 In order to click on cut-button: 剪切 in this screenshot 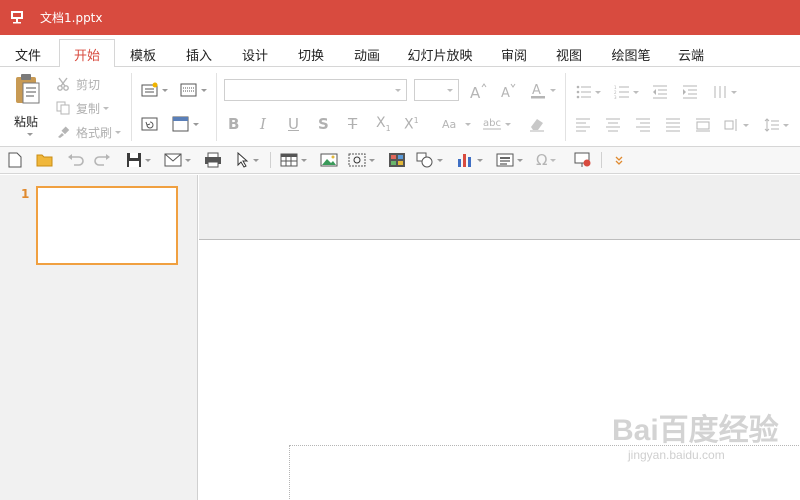, I will do `click(78, 84)`.